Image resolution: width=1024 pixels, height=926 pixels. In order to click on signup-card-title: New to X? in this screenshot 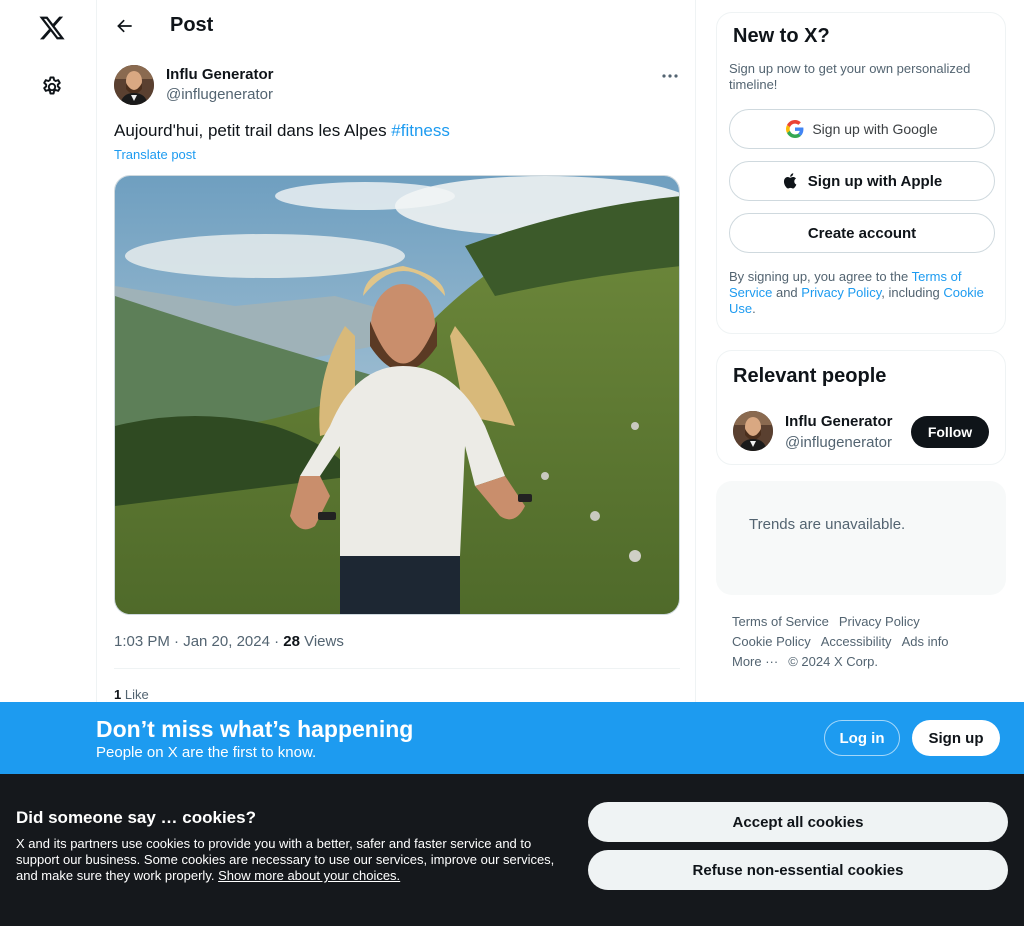, I will do `click(781, 36)`.